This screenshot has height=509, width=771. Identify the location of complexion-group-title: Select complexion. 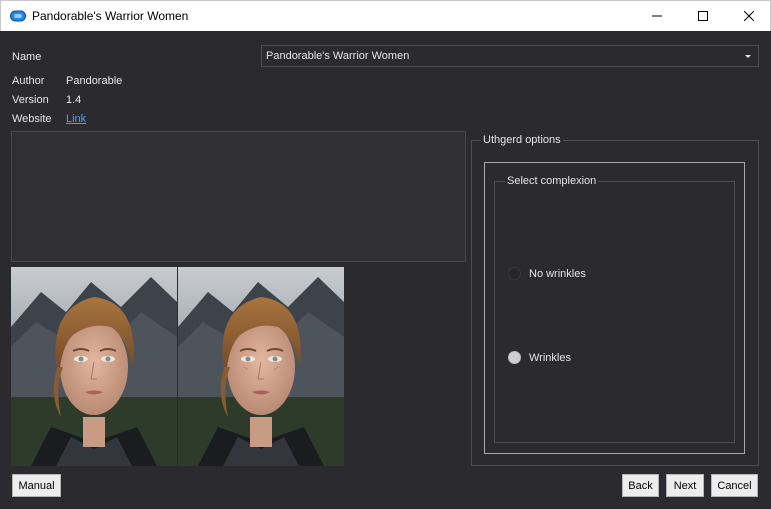
(552, 181).